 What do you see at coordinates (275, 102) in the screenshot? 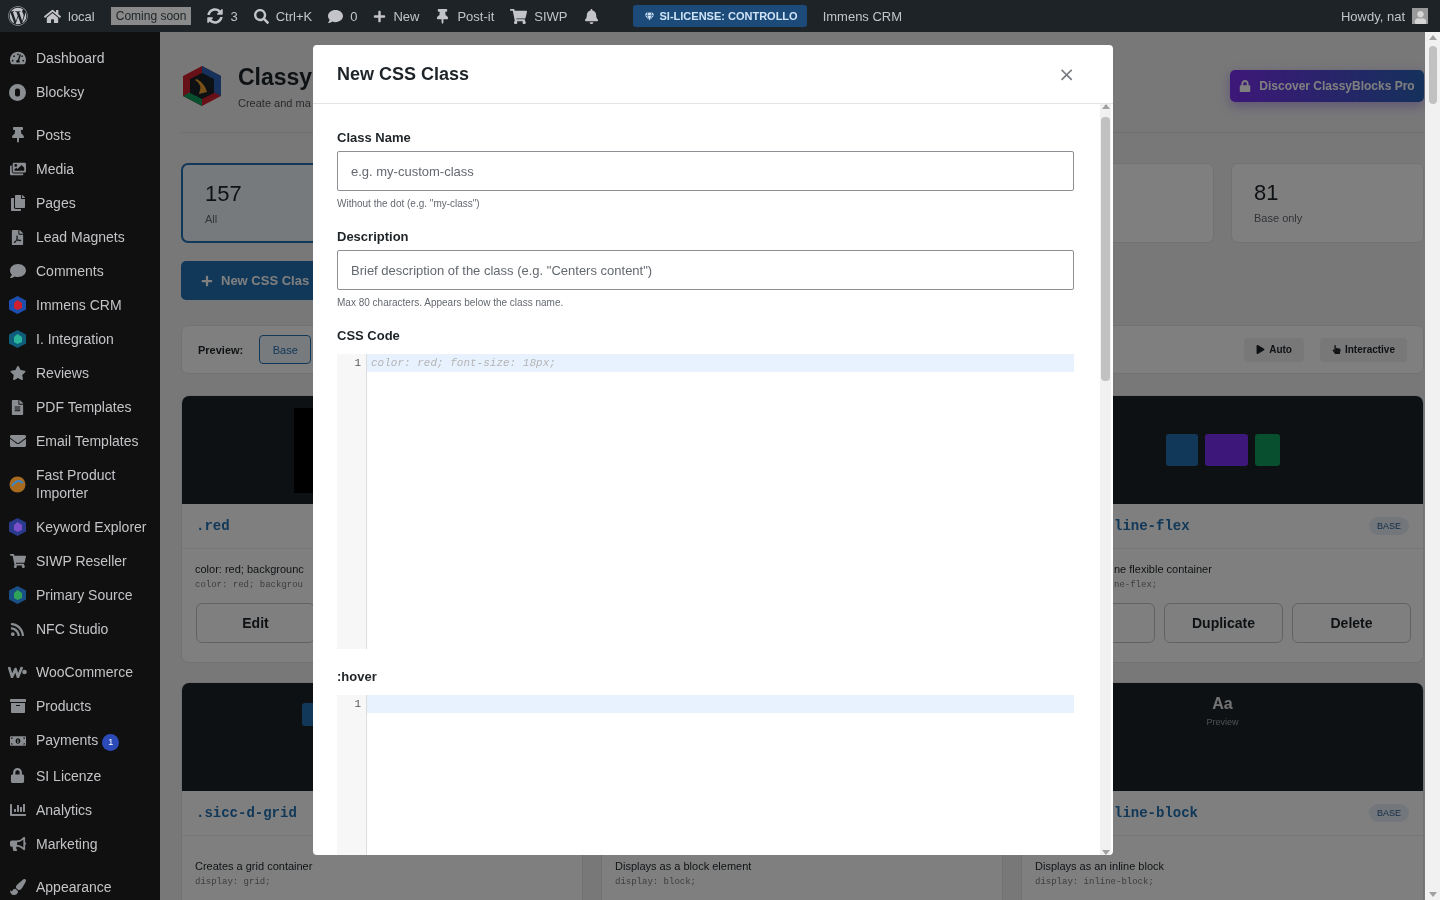
I see `page-subtitle: Create and ma` at bounding box center [275, 102].